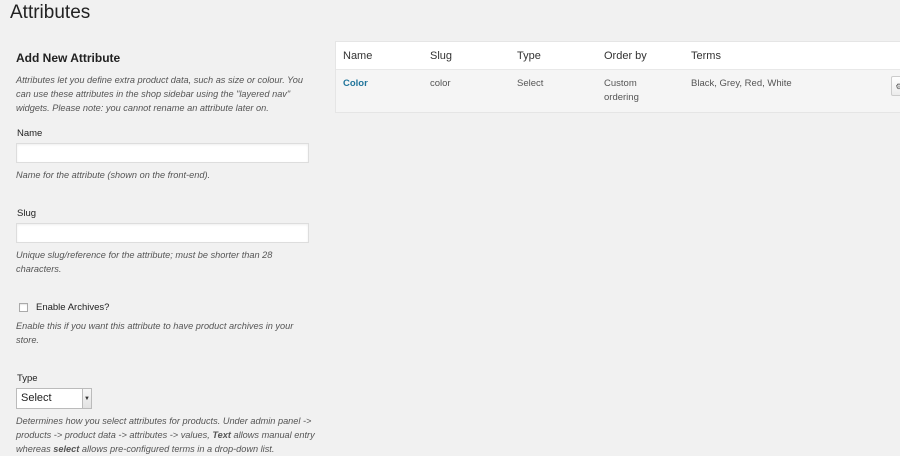  Describe the element at coordinates (23, 307) in the screenshot. I see `enable-archives-checkbox` at that location.